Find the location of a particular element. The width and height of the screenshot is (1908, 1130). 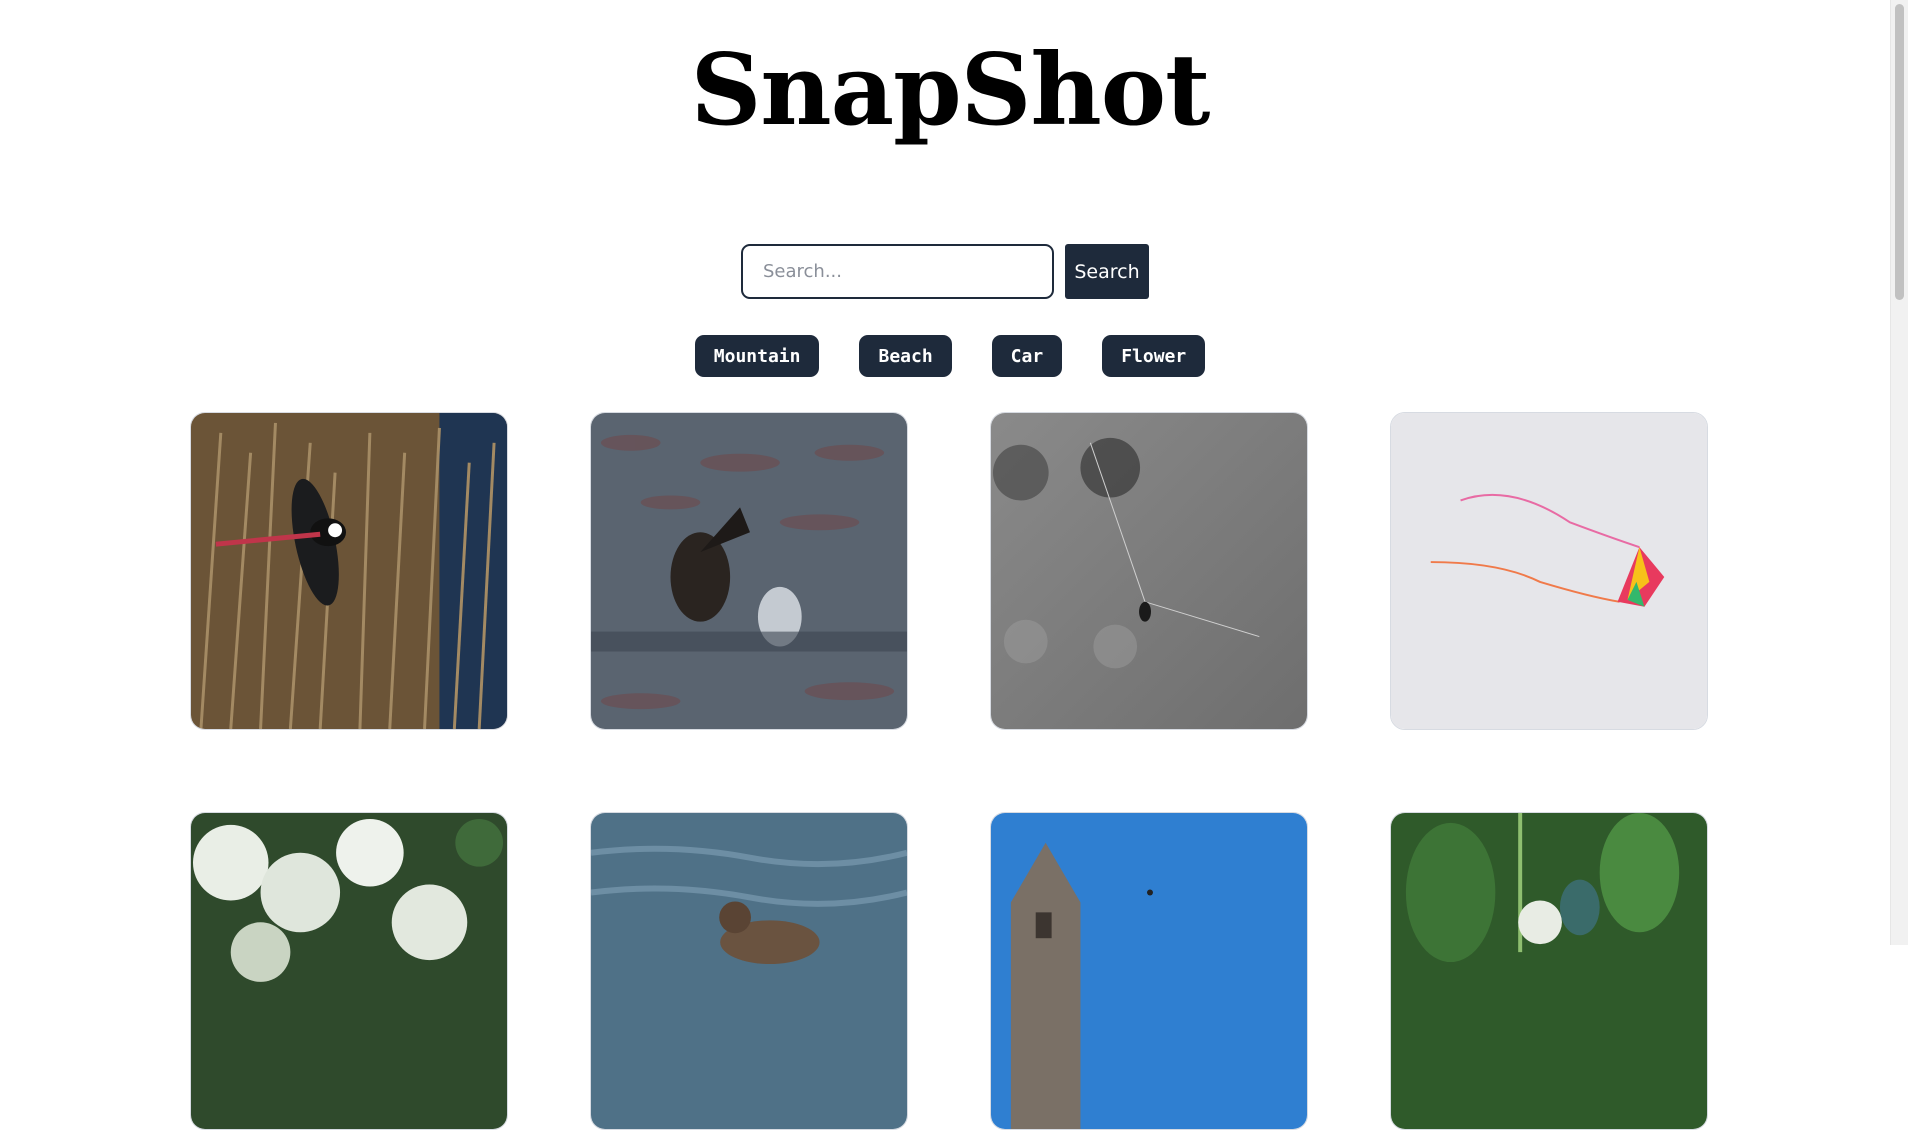

search-form: Search is located at coordinates (945, 271).